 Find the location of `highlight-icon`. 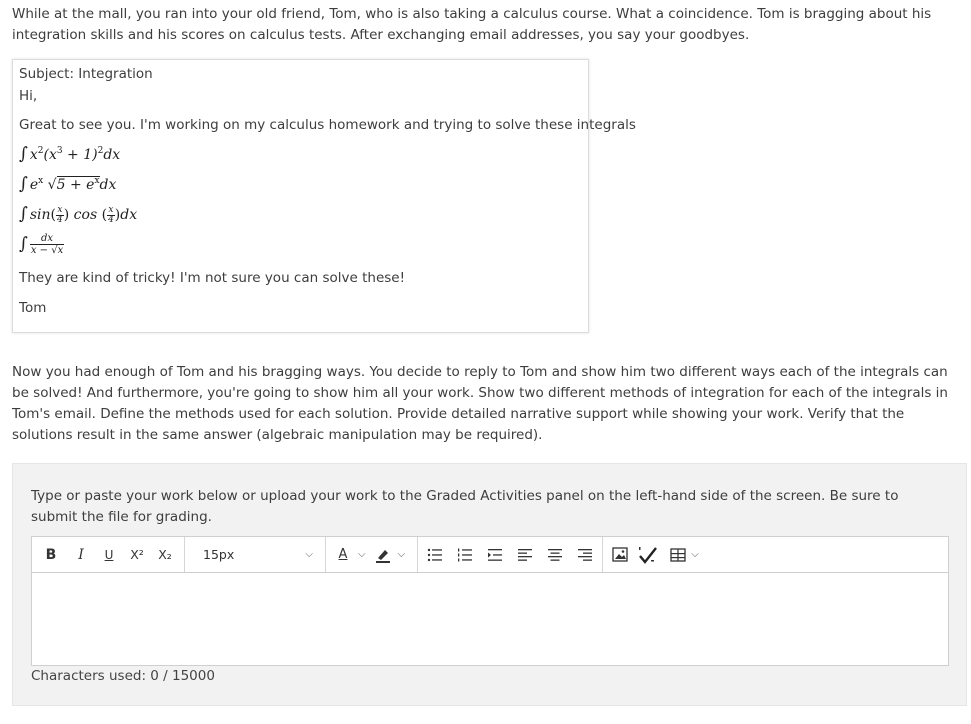

highlight-icon is located at coordinates (383, 555).